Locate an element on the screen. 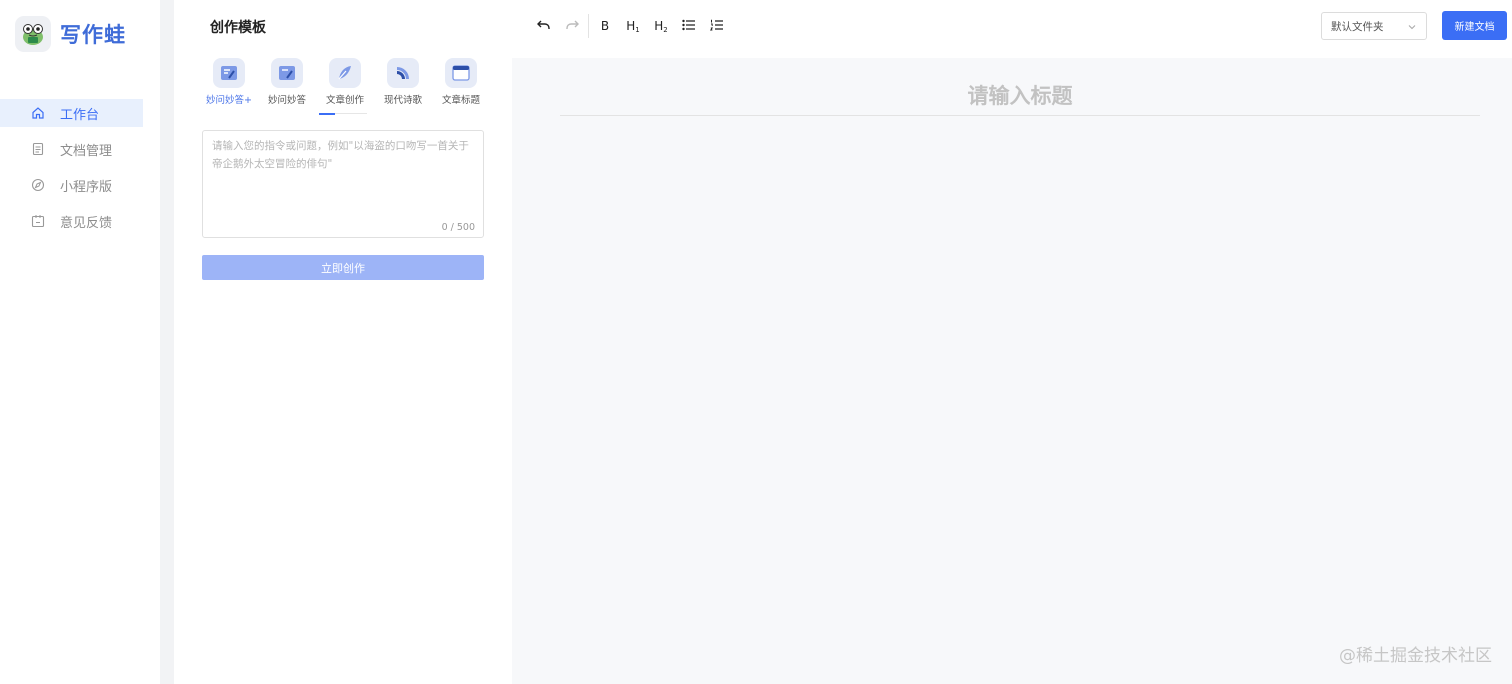 This screenshot has width=1512, height=684. heading1-letter: H is located at coordinates (631, 25).